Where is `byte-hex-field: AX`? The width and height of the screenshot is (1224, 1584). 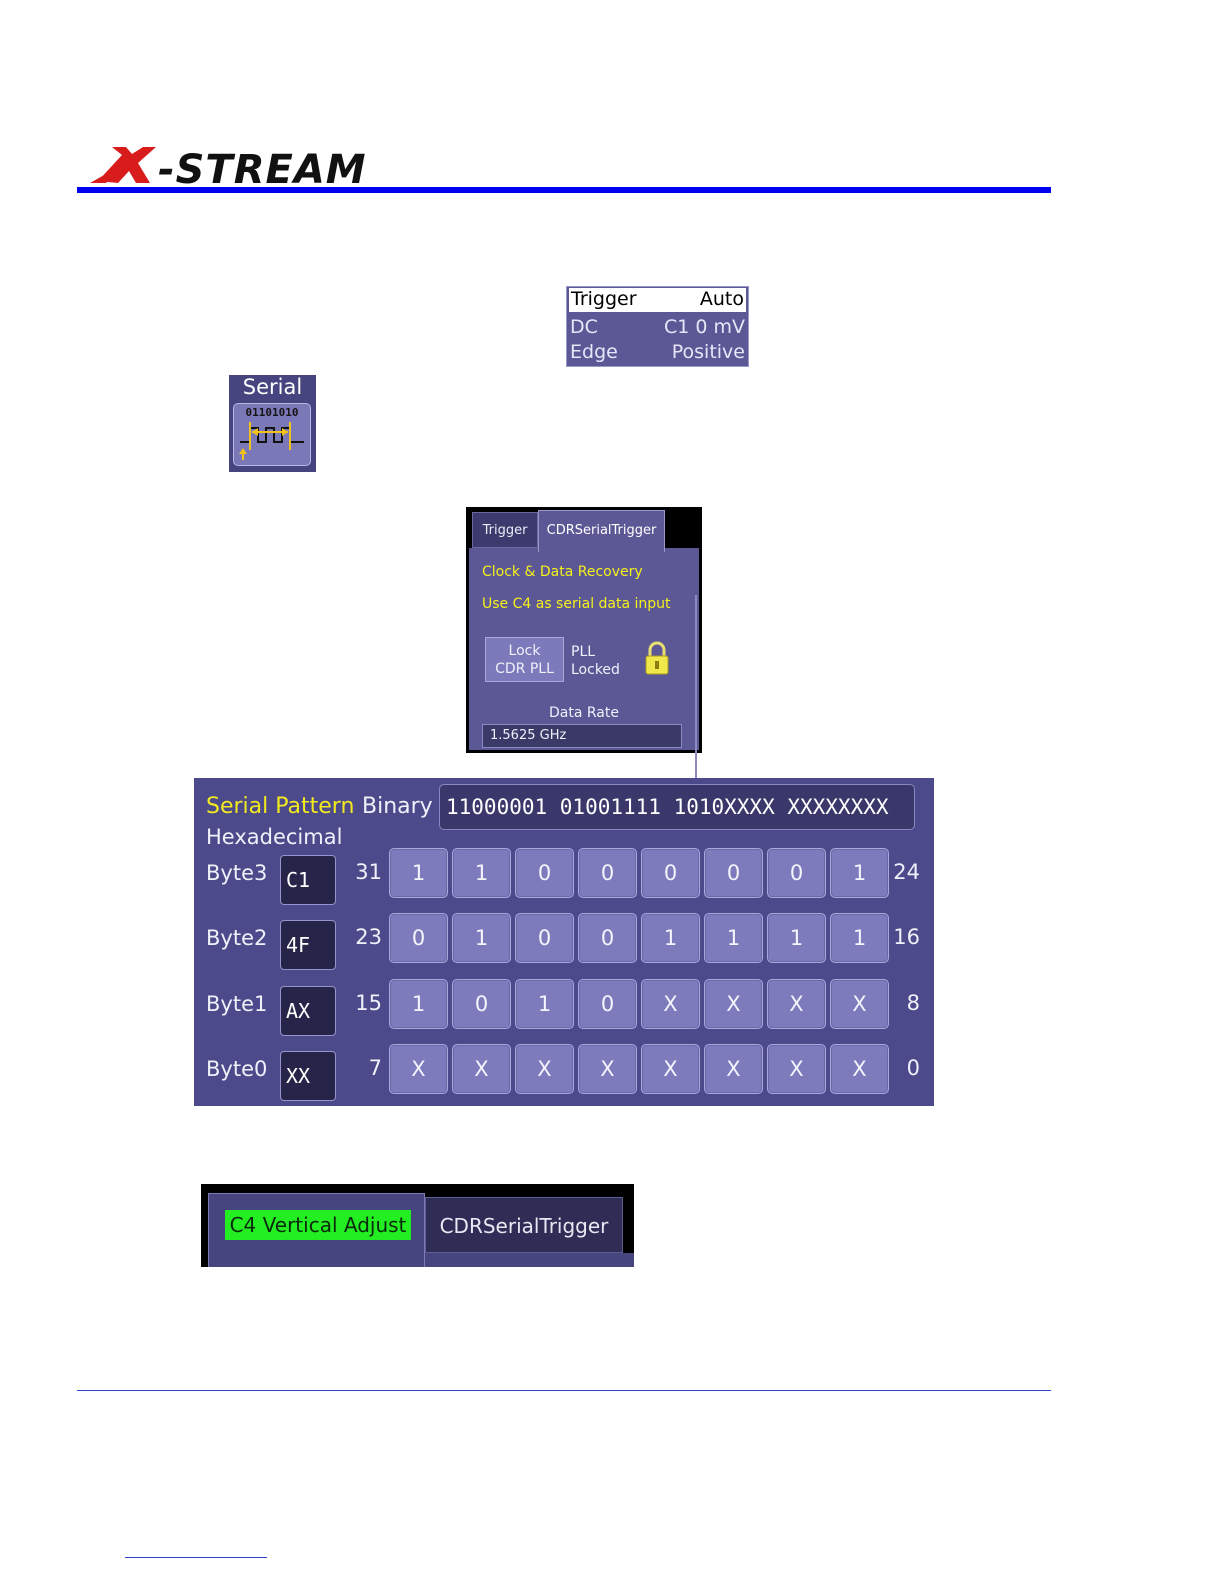
byte-hex-field: AX is located at coordinates (308, 1011).